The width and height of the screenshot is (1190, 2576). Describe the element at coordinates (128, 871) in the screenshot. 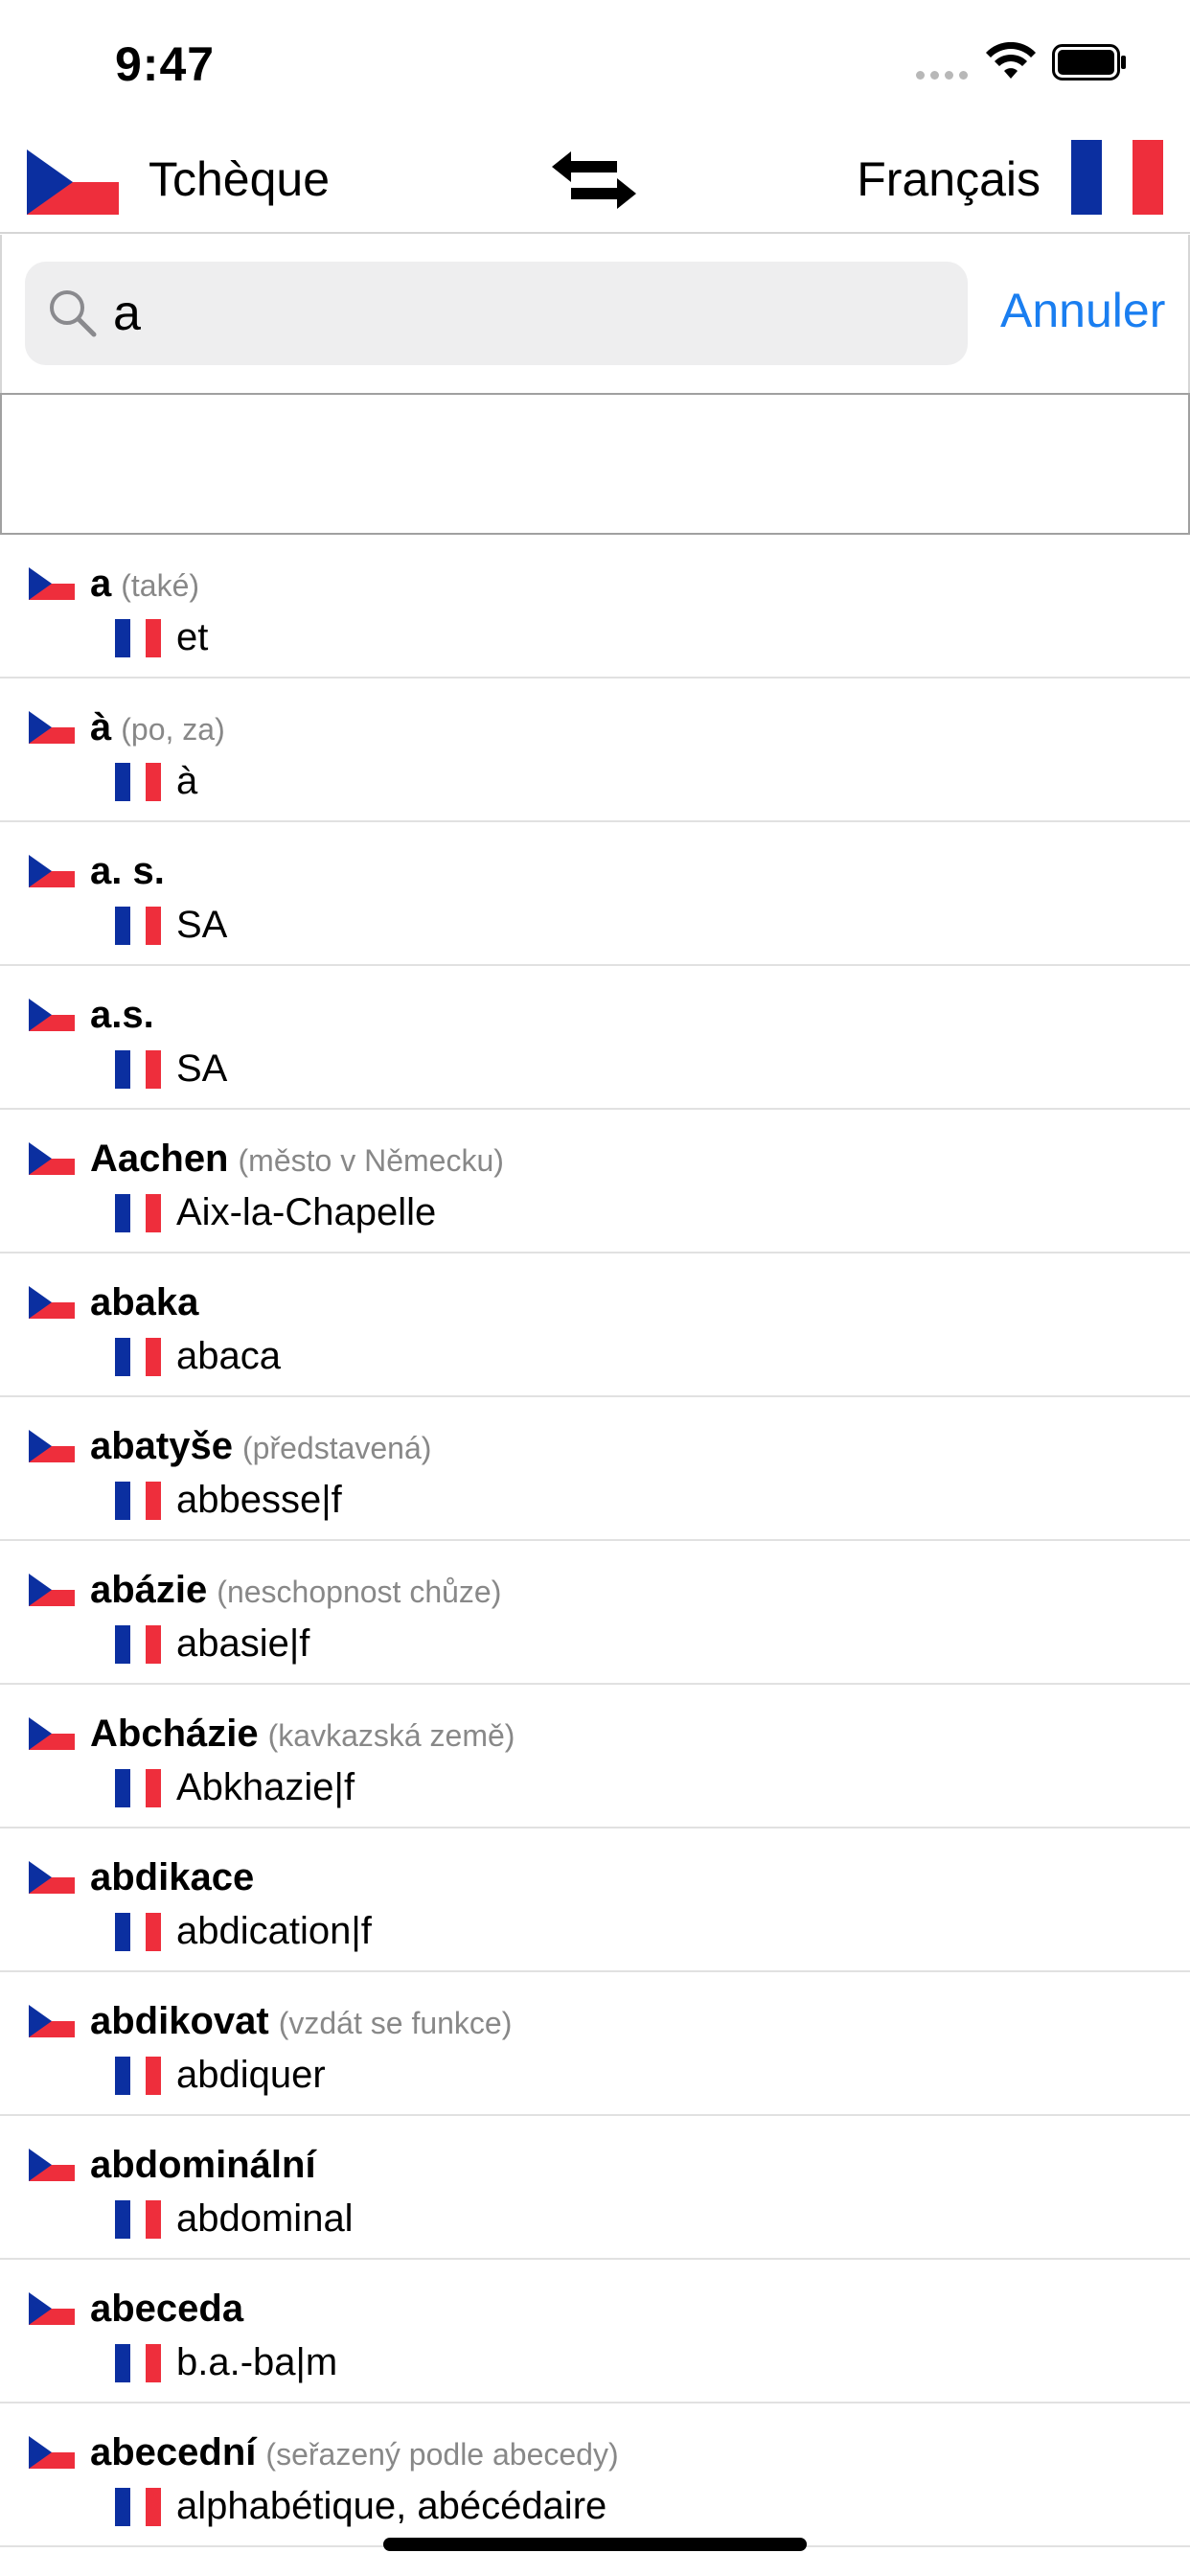

I see `entry-headword: a. s.` at that location.